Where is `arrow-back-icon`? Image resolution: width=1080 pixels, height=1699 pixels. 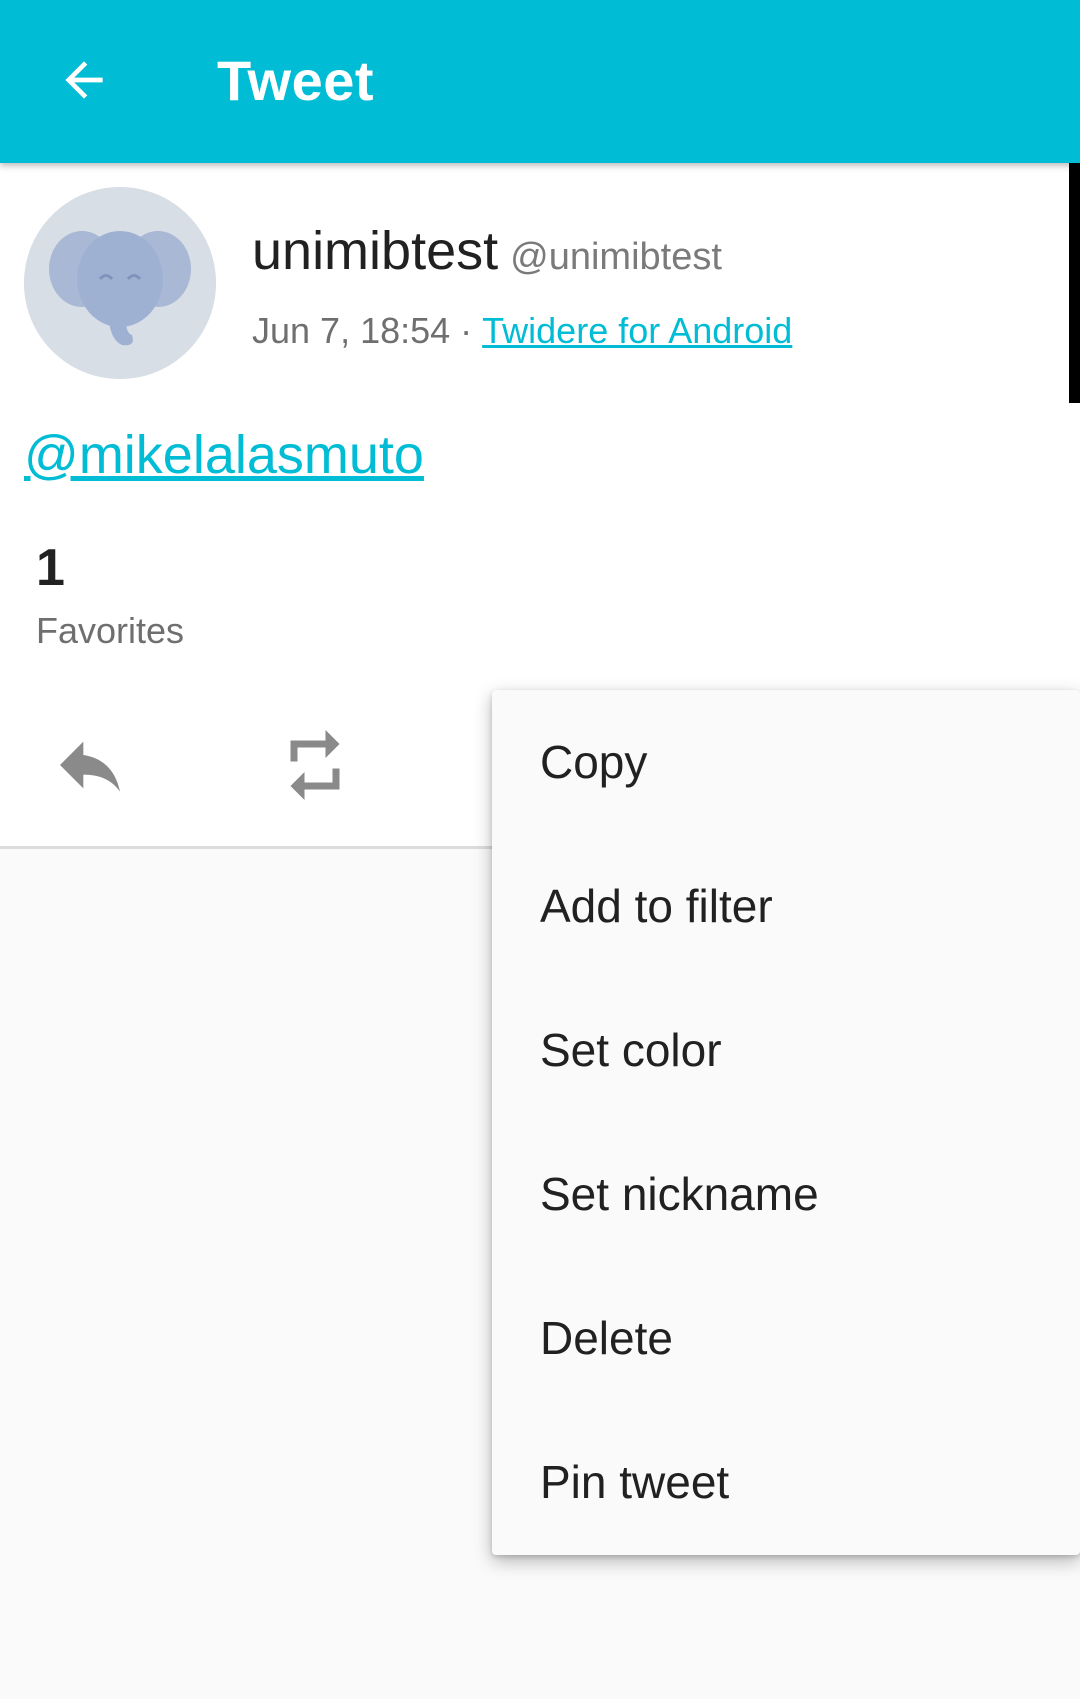 arrow-back-icon is located at coordinates (84, 80).